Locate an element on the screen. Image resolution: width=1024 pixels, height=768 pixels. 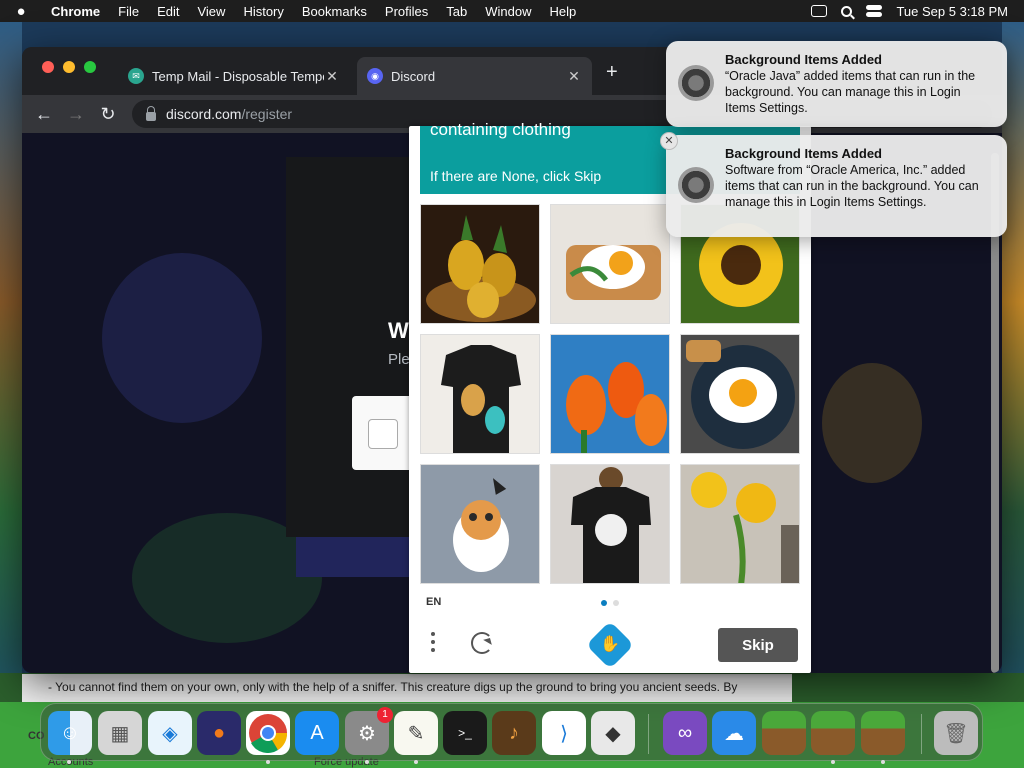
prompt-hint: If there are None, click Skip is located at coordinates (516, 176).